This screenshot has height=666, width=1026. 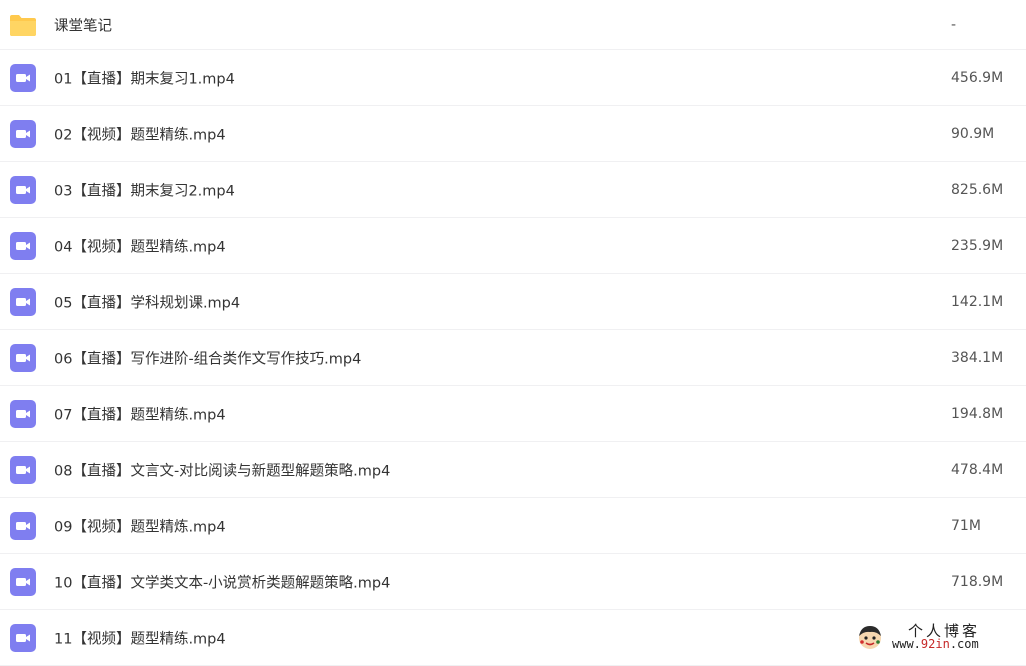 What do you see at coordinates (513, 302) in the screenshot?
I see `file-row: 05【直播】学科规划课.mp4 142.1M` at bounding box center [513, 302].